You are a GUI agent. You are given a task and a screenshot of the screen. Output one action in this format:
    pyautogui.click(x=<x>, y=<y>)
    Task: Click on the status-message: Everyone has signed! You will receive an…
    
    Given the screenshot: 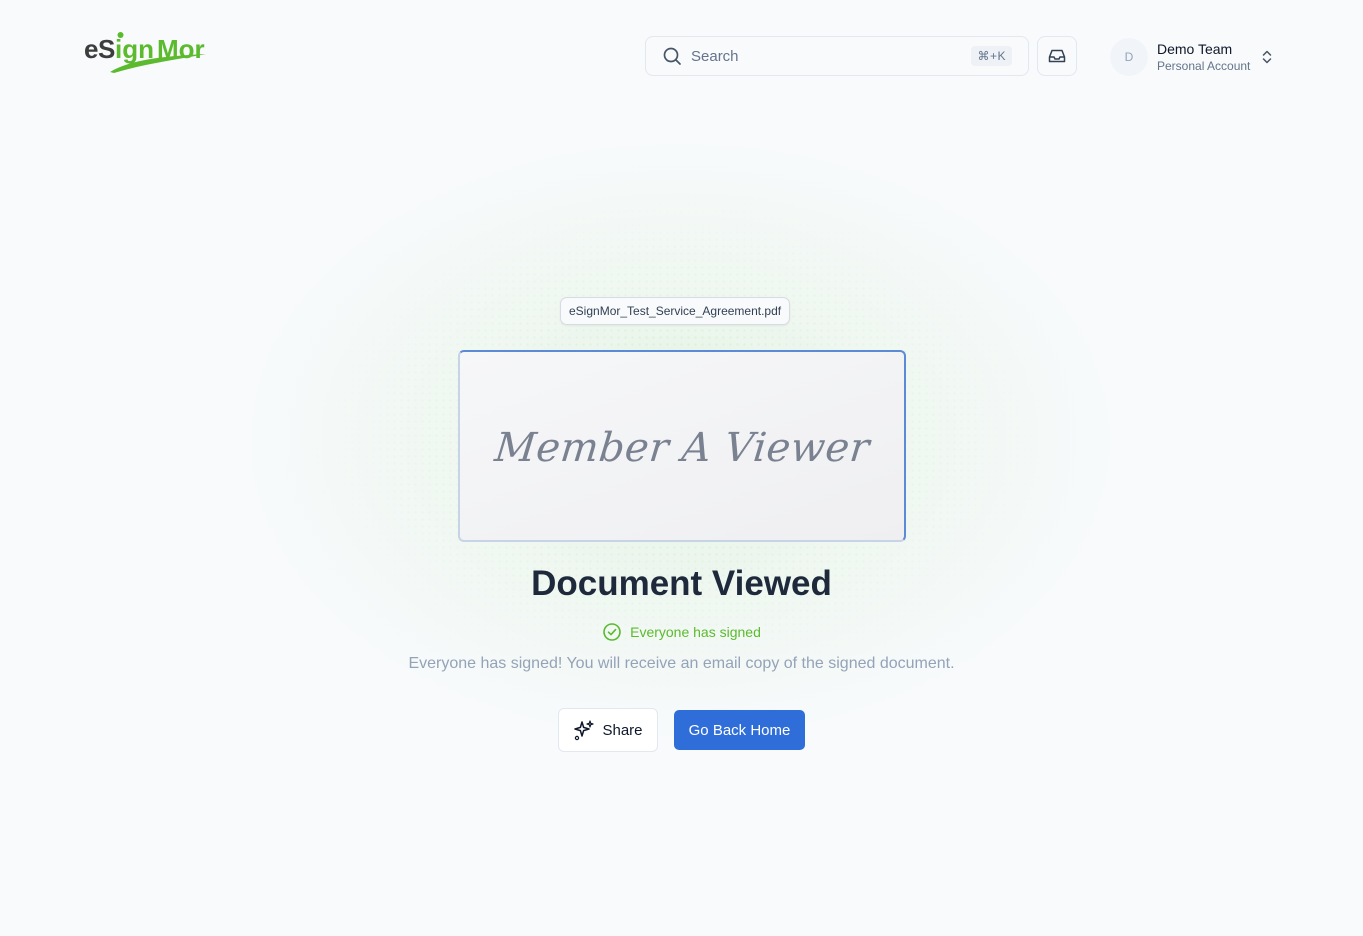 What is the action you would take?
    pyautogui.click(x=681, y=663)
    